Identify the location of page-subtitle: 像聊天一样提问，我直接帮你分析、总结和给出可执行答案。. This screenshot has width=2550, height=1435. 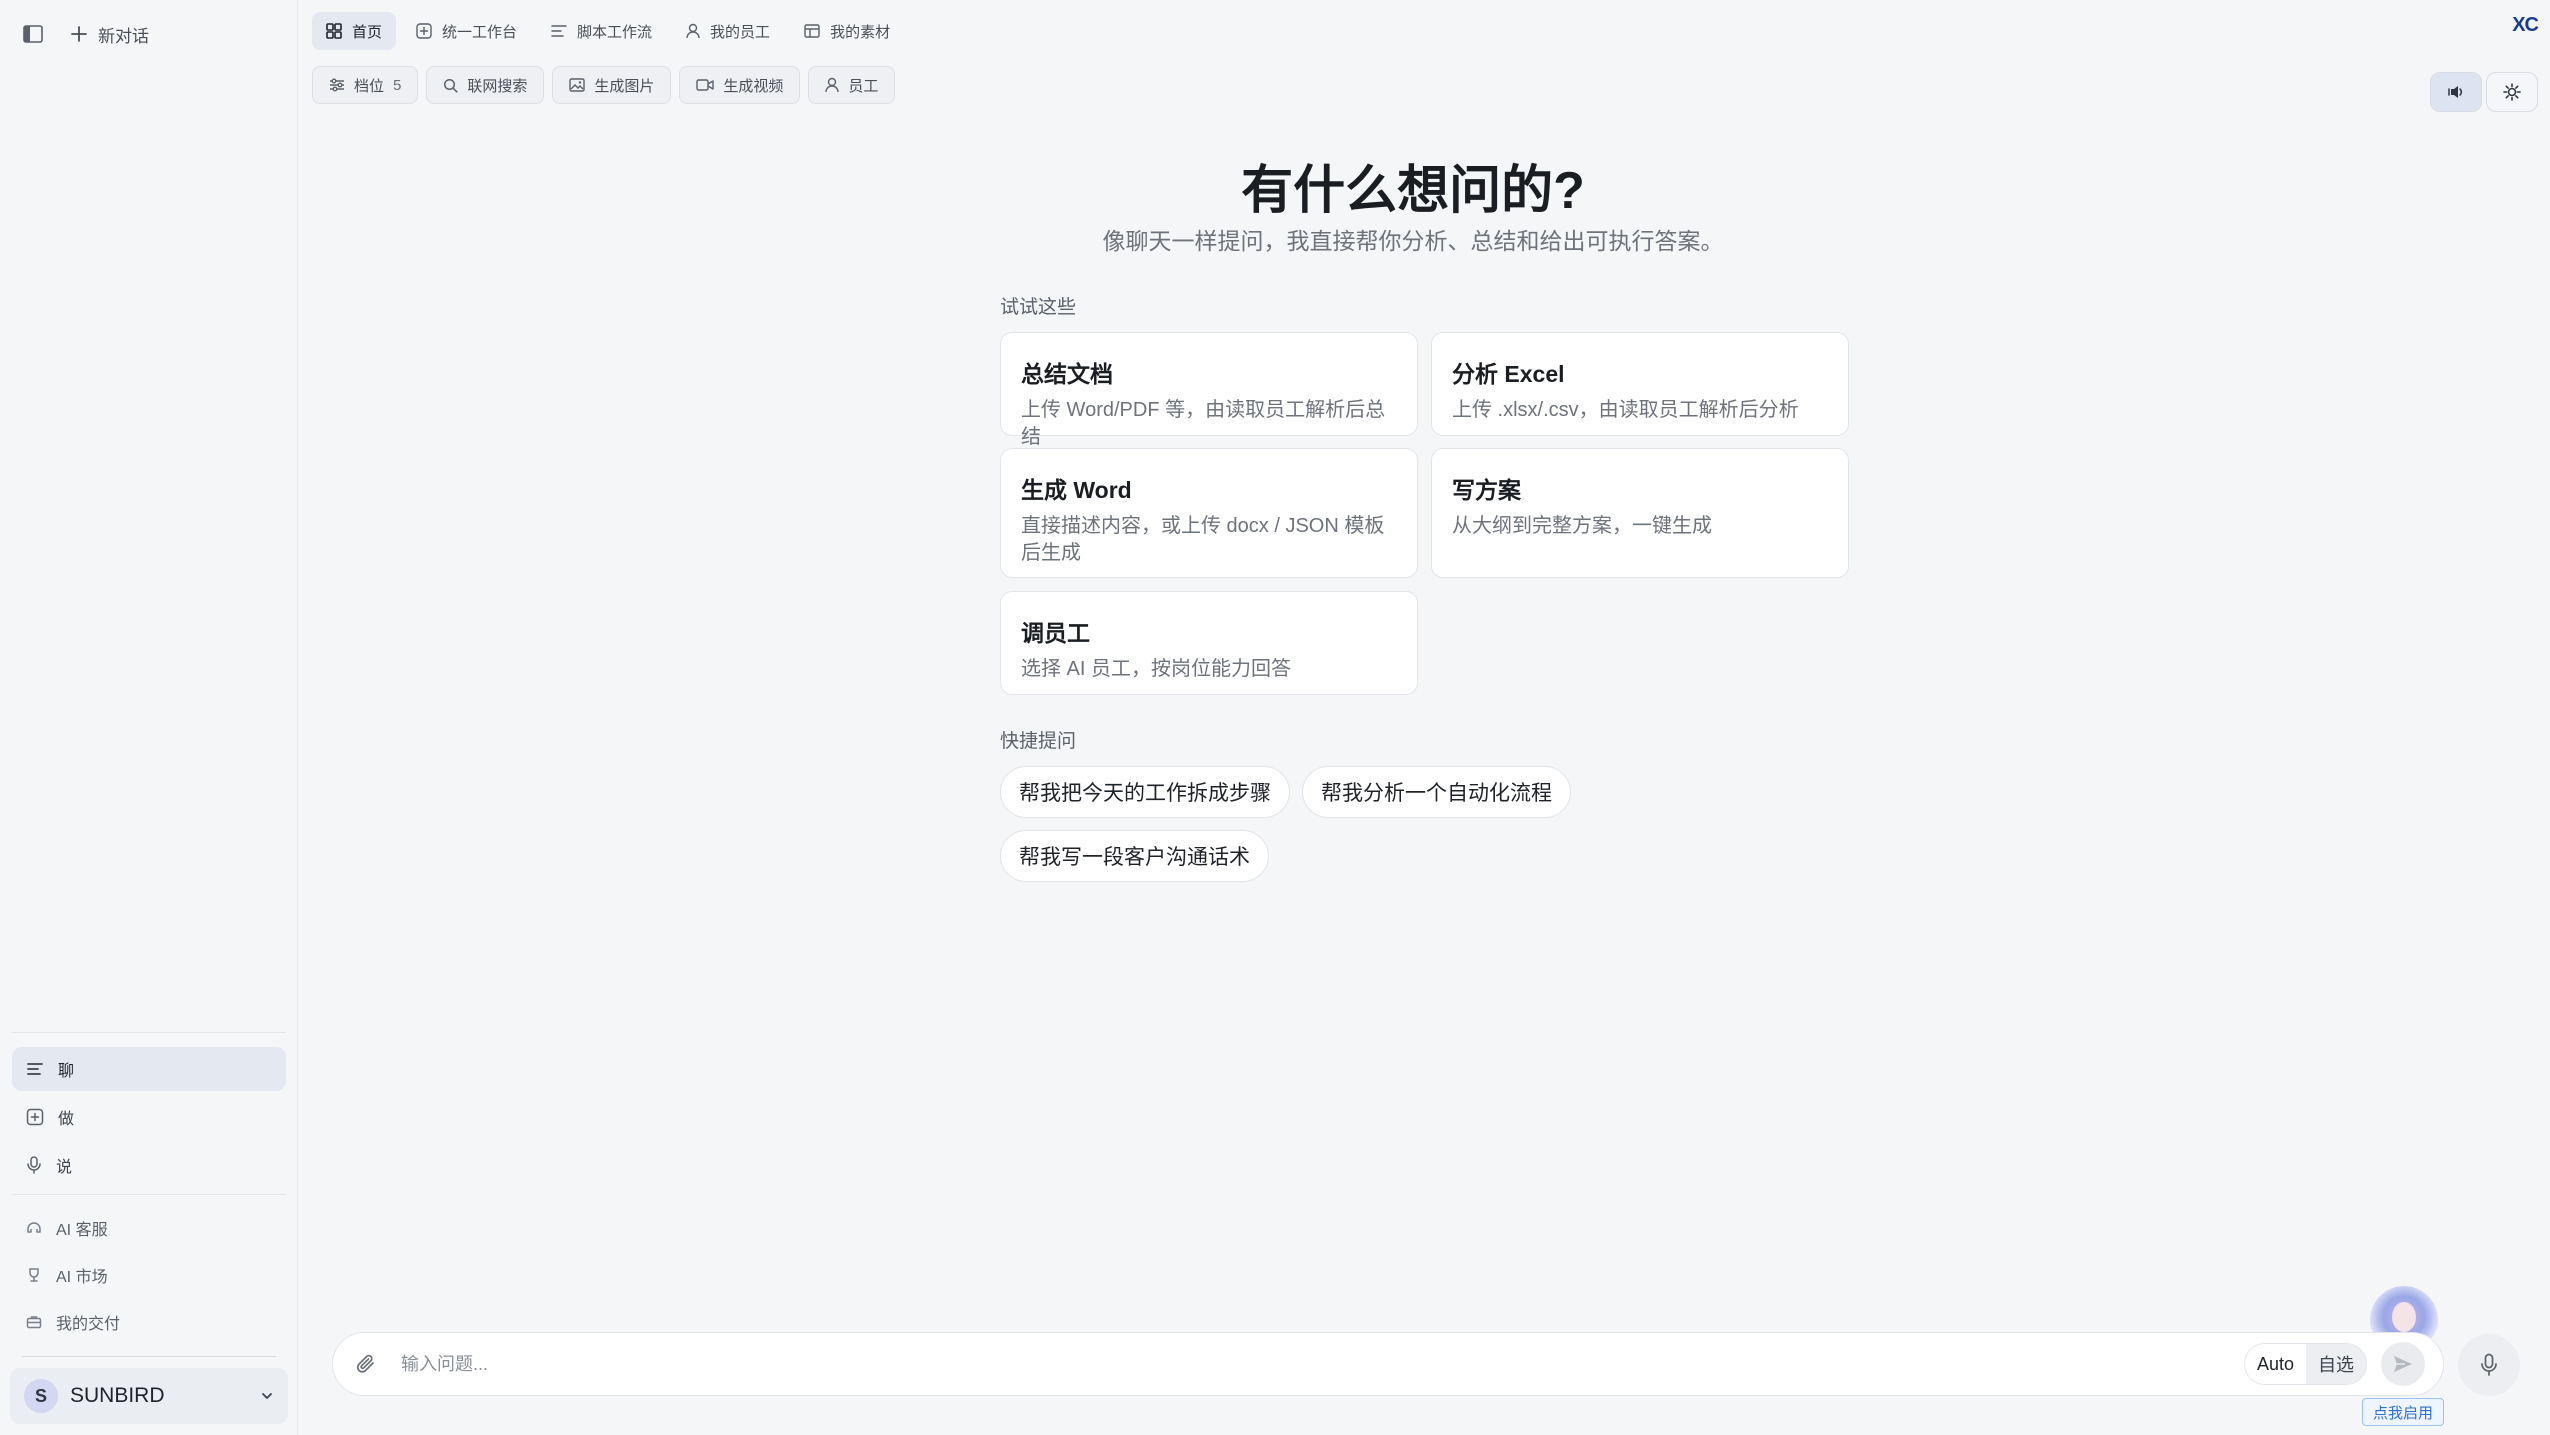
(1413, 241).